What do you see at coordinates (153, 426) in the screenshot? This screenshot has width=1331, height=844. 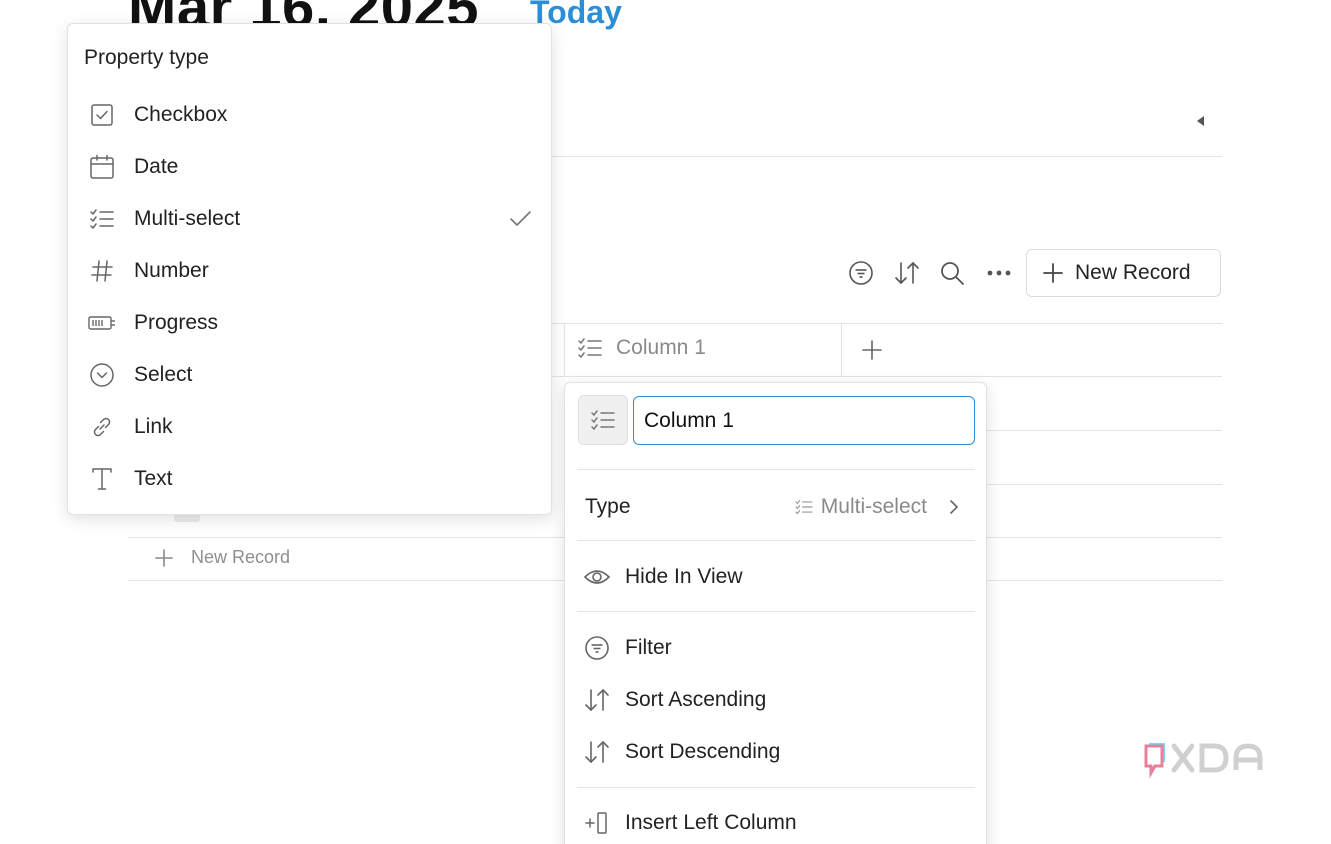 I see `property-option-label: Link` at bounding box center [153, 426].